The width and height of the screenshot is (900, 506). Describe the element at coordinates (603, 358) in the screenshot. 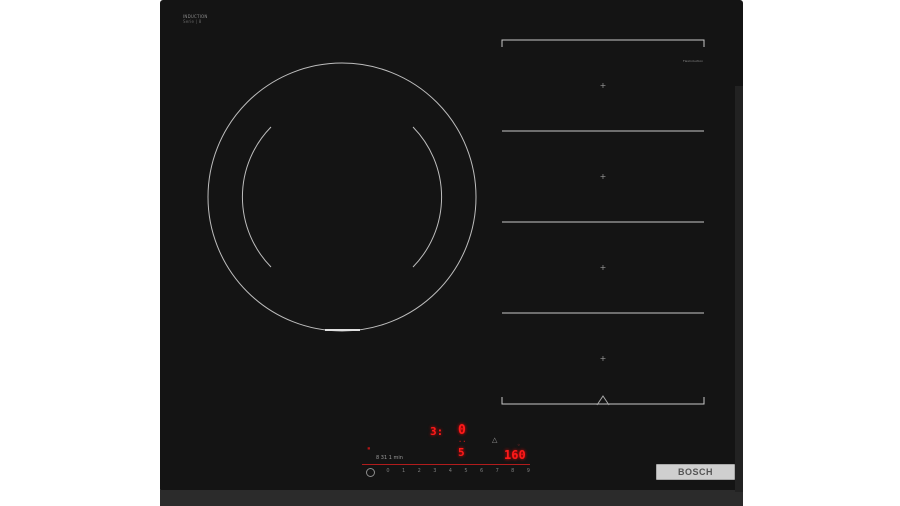

I see `flex-zone-4-cross-icon: +` at that location.